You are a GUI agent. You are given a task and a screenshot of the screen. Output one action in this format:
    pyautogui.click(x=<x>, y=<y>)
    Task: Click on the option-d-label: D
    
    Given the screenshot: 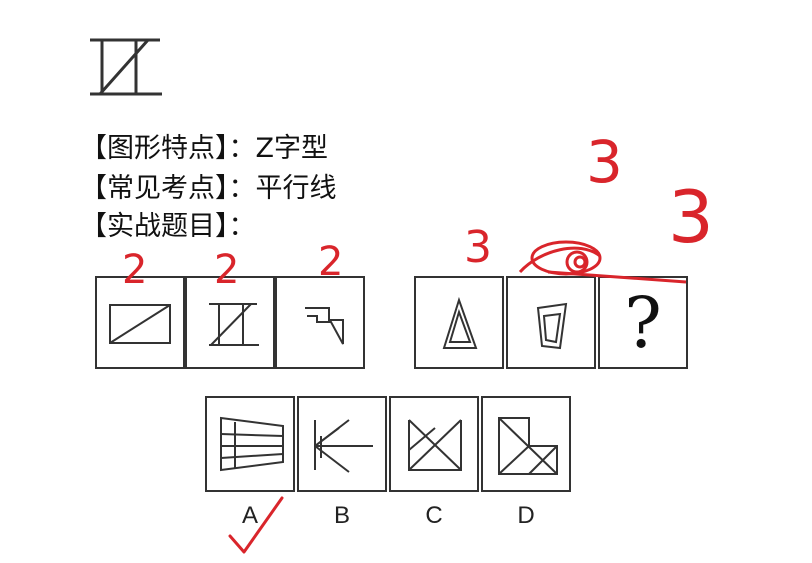 What is the action you would take?
    pyautogui.click(x=526, y=516)
    